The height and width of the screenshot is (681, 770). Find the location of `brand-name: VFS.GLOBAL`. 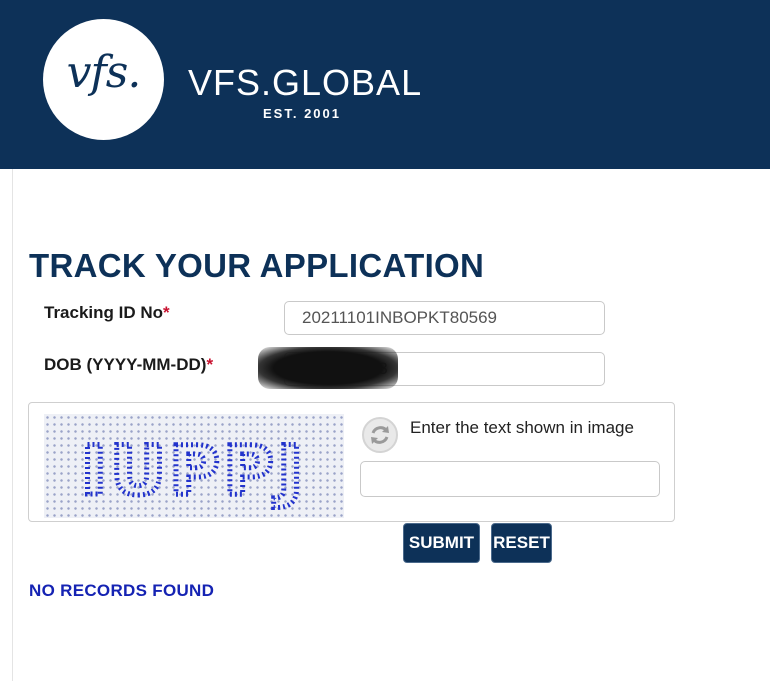

brand-name: VFS.GLOBAL is located at coordinates (305, 82).